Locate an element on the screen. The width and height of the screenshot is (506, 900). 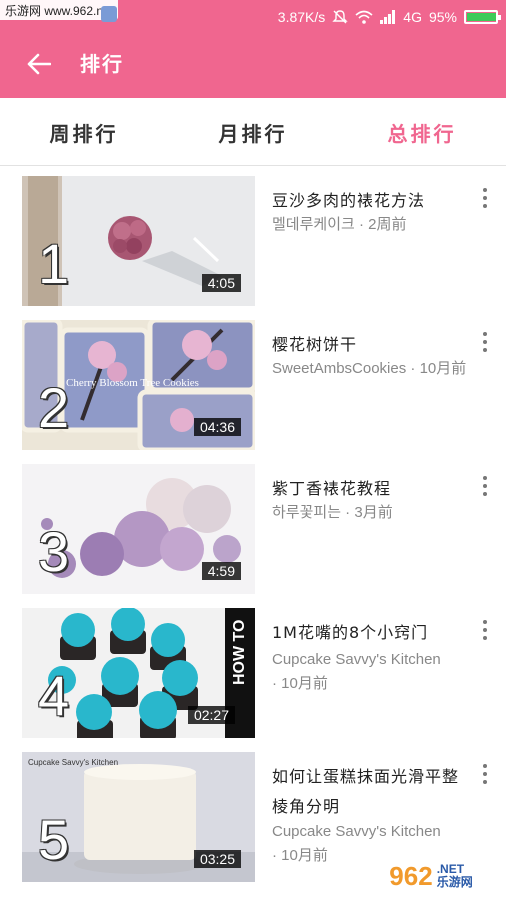
battery-icon is located at coordinates (482, 17).